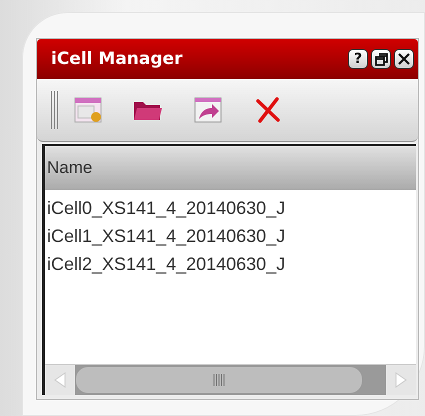 Image resolution: width=425 pixels, height=416 pixels. What do you see at coordinates (230, 208) in the screenshot?
I see `list-item: iCell0_XS141_4_20140630_J` at bounding box center [230, 208].